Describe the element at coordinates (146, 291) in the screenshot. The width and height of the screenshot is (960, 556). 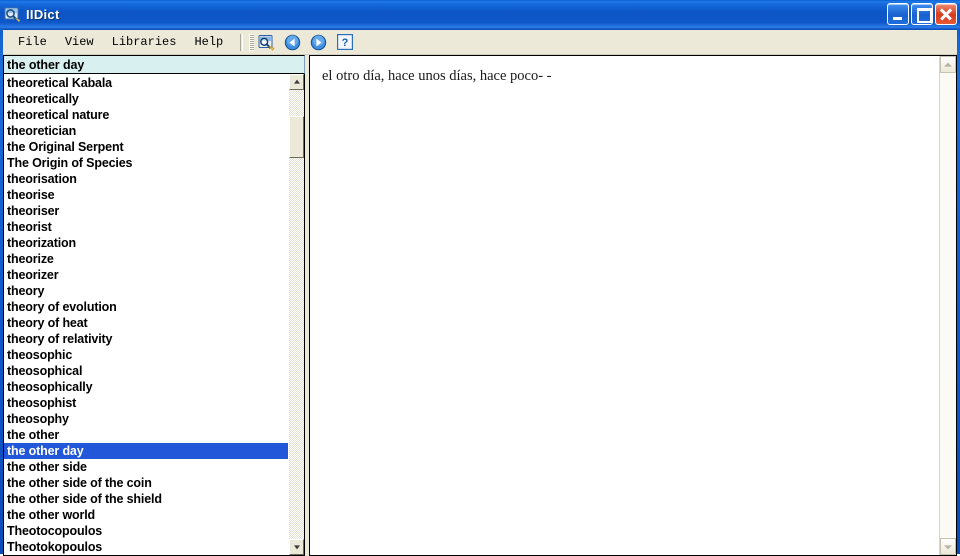
I see `word-list-item: theory` at that location.